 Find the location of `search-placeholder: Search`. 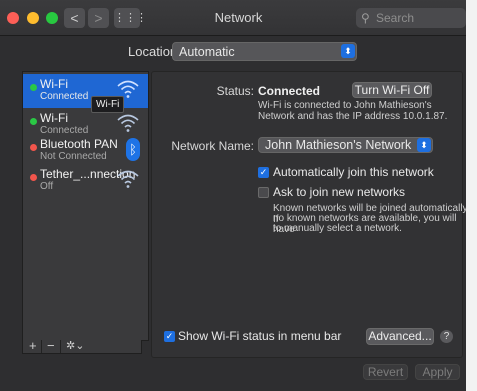

search-placeholder: Search is located at coordinates (395, 18).